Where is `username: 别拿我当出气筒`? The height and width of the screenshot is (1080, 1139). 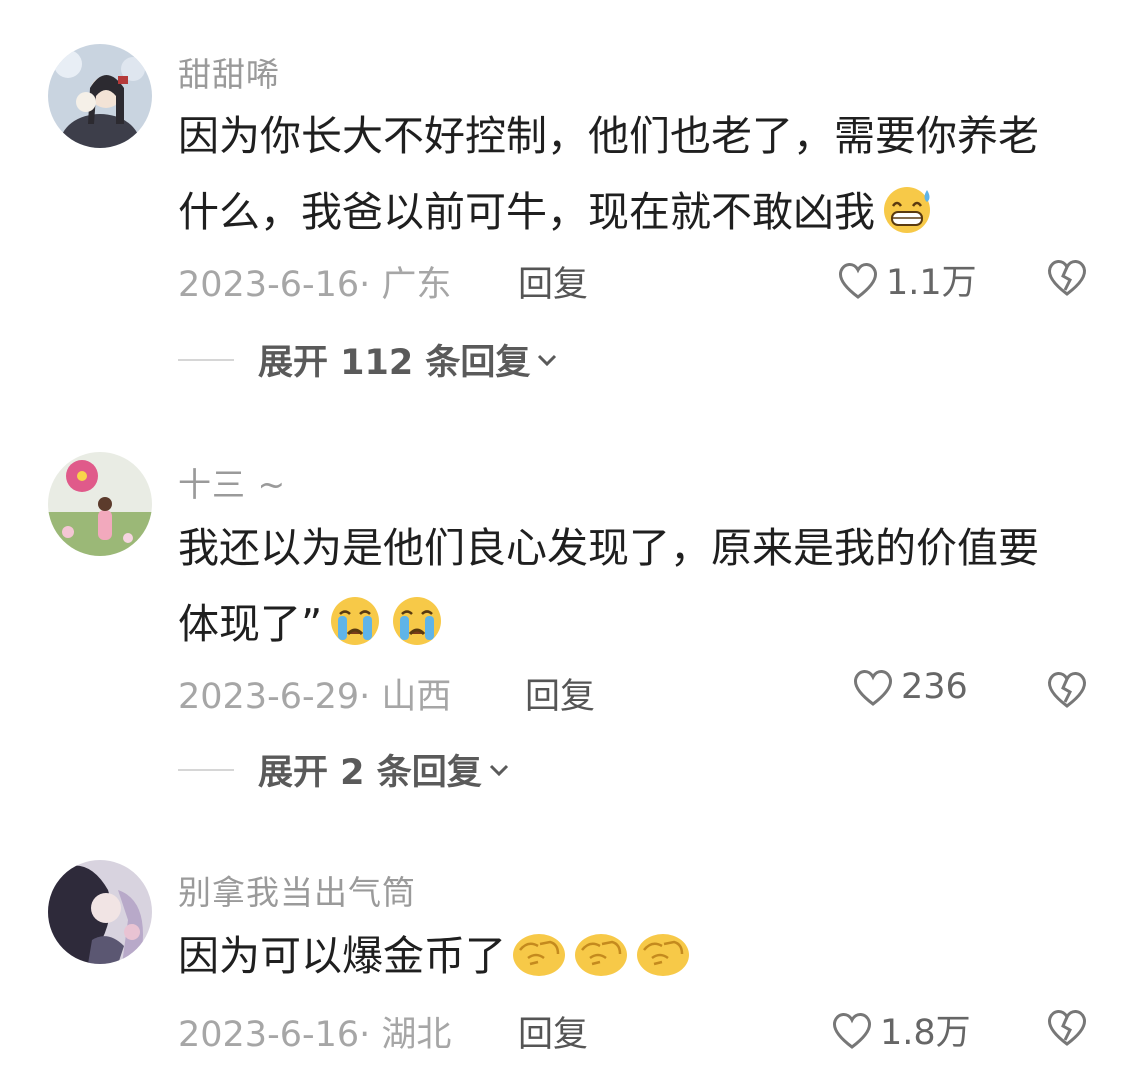
username: 别拿我当出气筒 is located at coordinates (297, 890).